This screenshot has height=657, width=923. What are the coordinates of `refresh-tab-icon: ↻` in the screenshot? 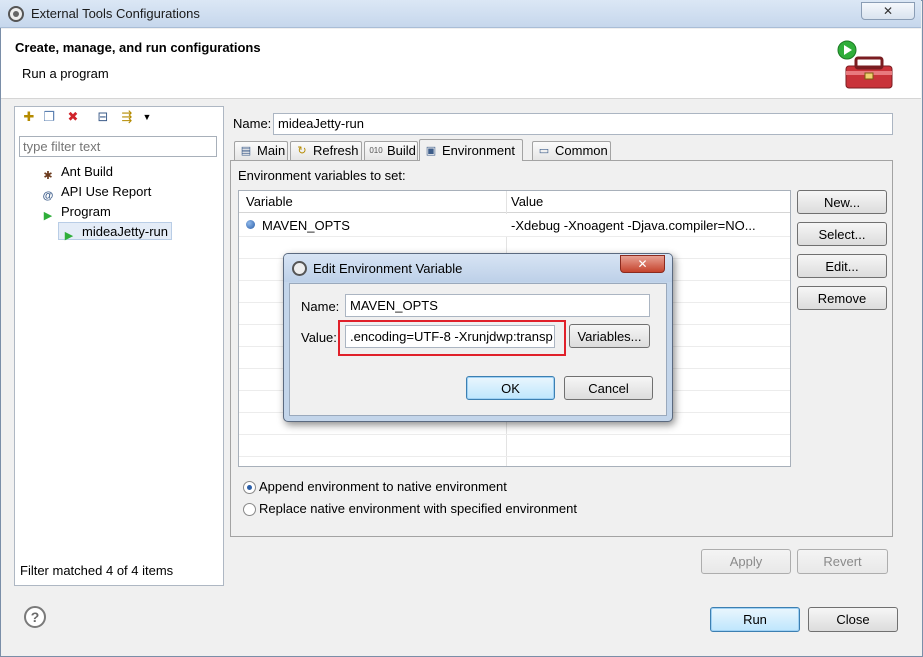 It's located at (302, 151).